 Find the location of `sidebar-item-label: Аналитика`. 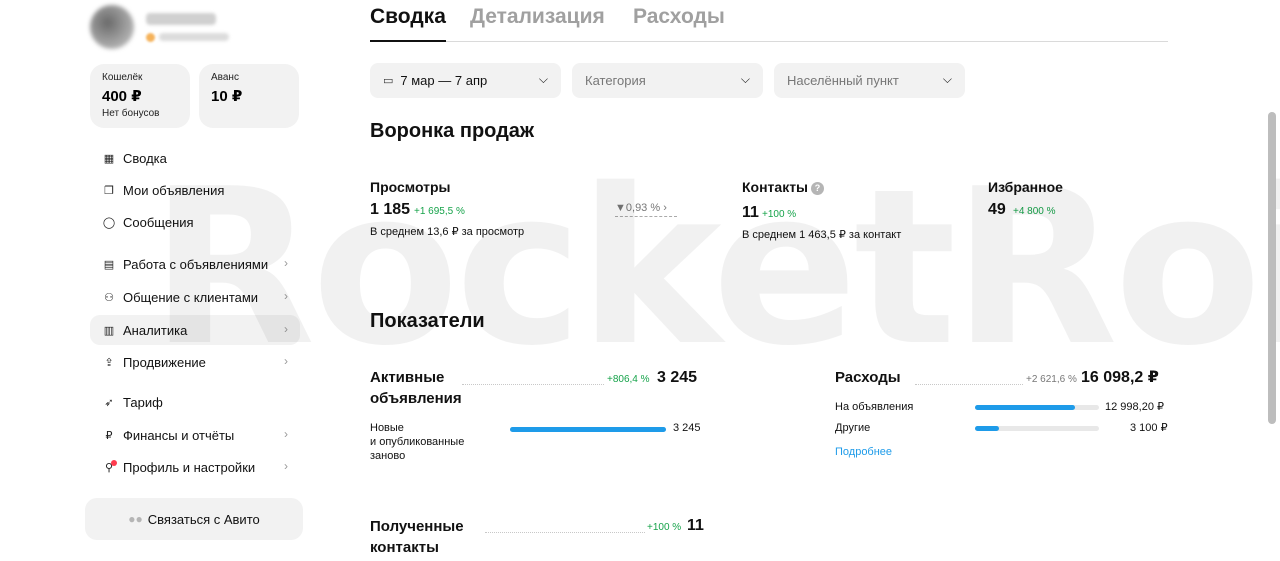

sidebar-item-label: Аналитика is located at coordinates (155, 330).